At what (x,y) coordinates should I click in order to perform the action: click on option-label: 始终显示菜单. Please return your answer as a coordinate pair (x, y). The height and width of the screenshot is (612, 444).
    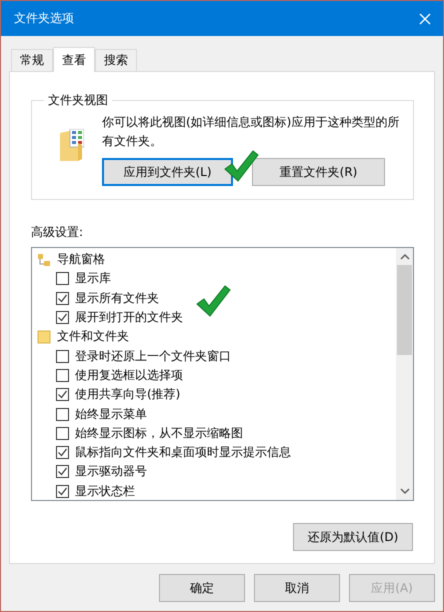
    Looking at the image, I should click on (111, 414).